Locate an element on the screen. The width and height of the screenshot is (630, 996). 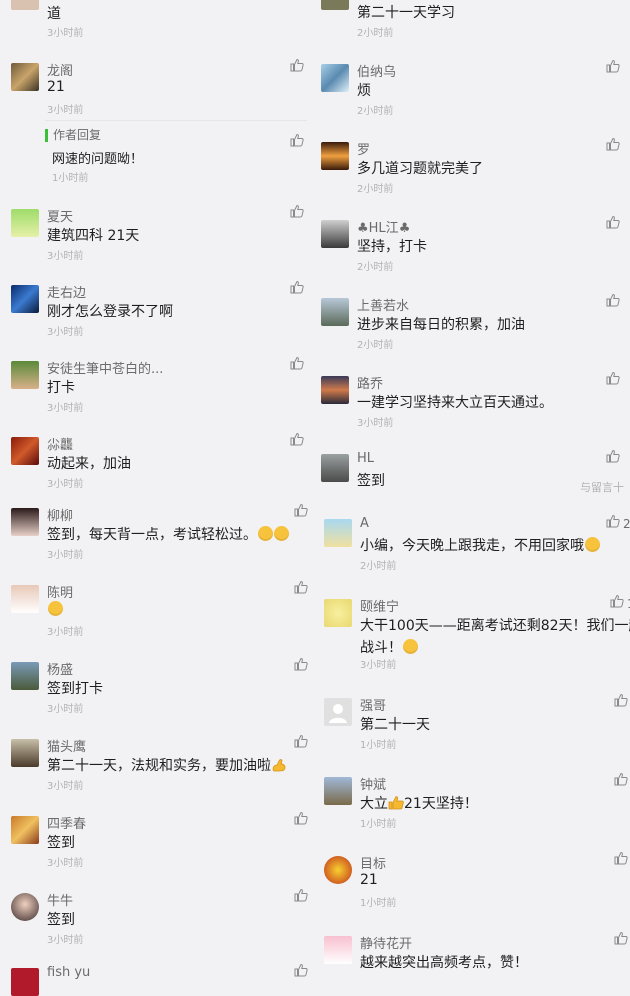
commenter-name: 颐维宁 is located at coordinates (379, 605).